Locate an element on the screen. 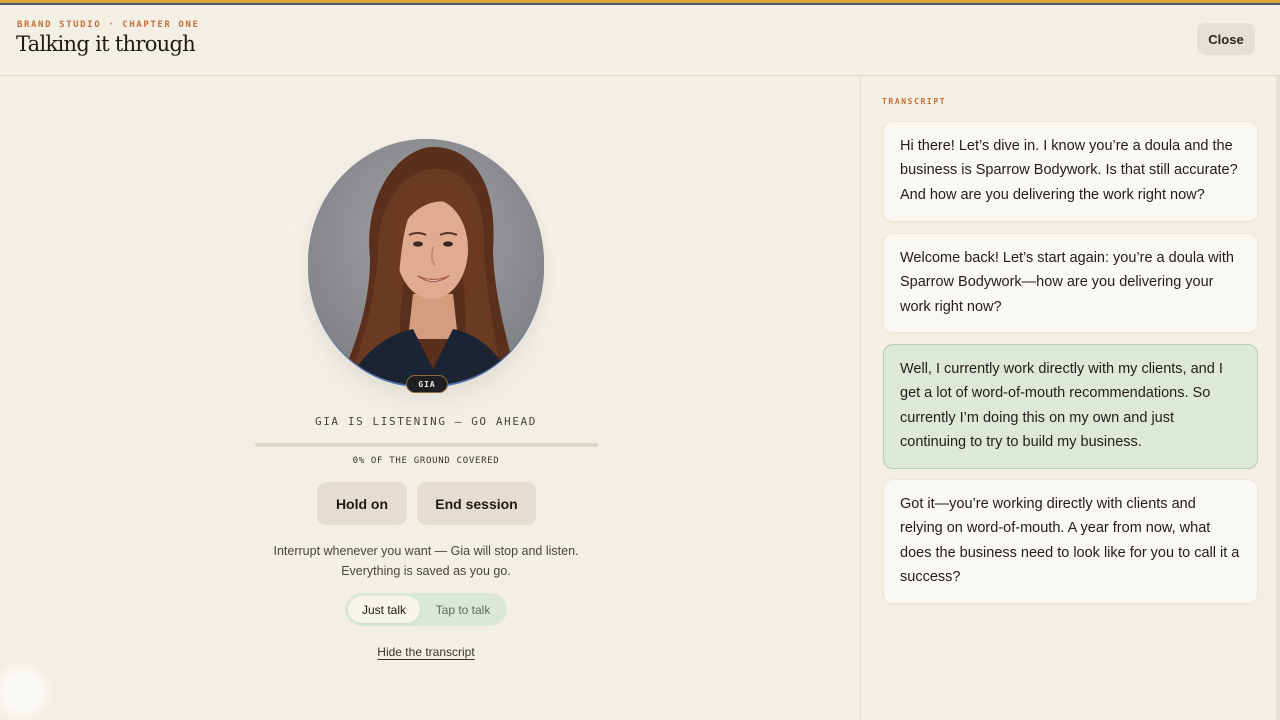  close-button: Close is located at coordinates (1226, 39).